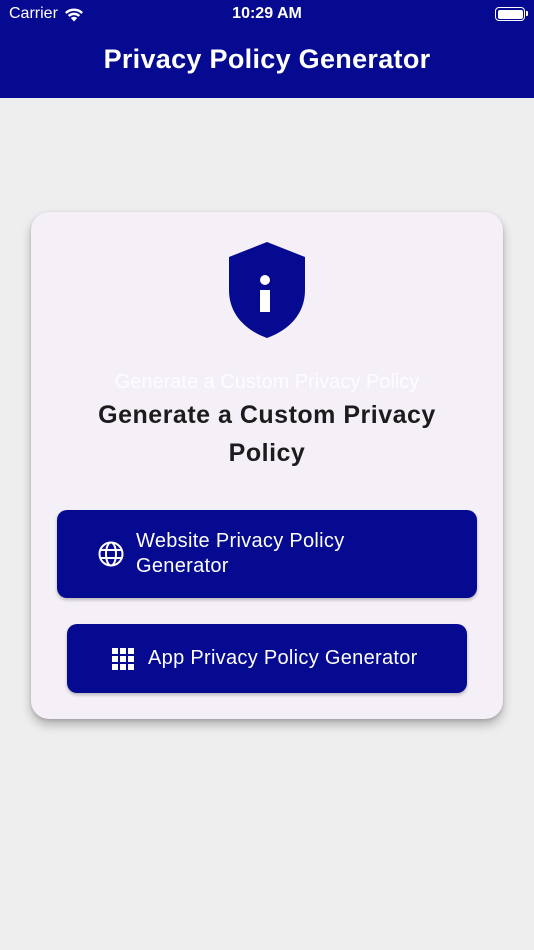 This screenshot has height=950, width=534. What do you see at coordinates (267, 434) in the screenshot?
I see `card-heading: Generate a Custom Privacy Policy` at bounding box center [267, 434].